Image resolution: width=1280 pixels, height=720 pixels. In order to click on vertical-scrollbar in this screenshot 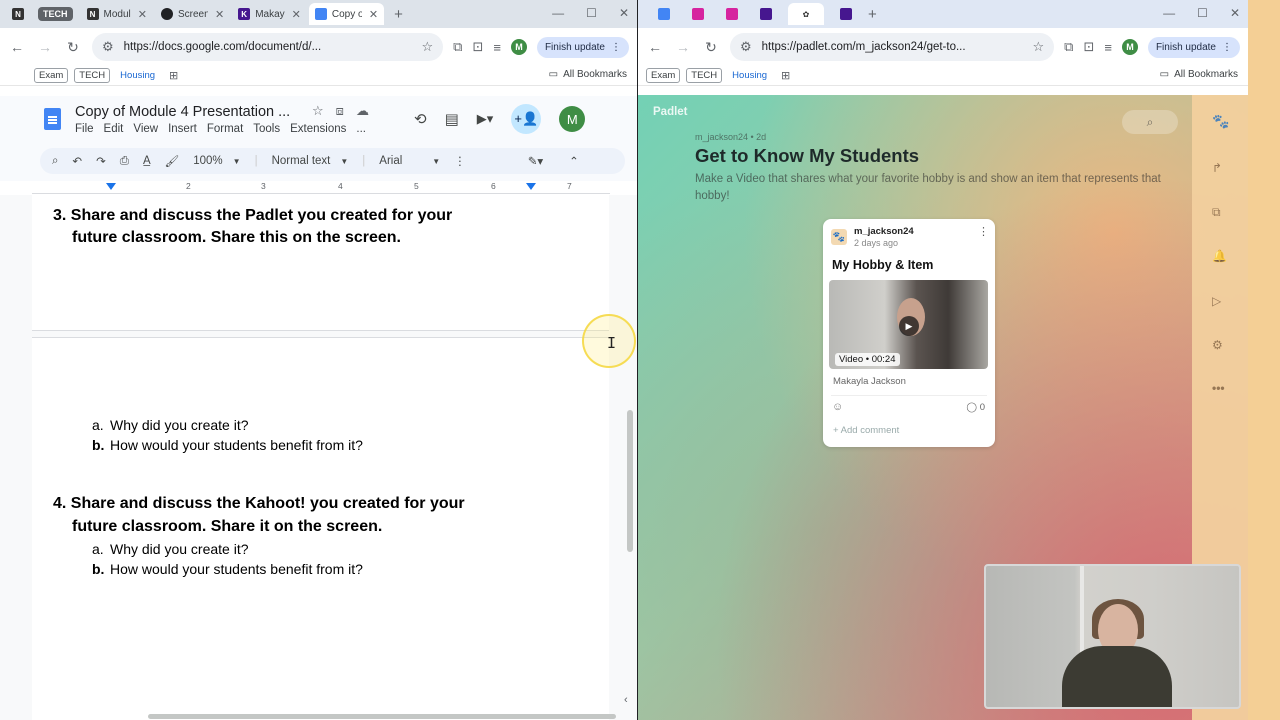, I will do `click(630, 481)`.